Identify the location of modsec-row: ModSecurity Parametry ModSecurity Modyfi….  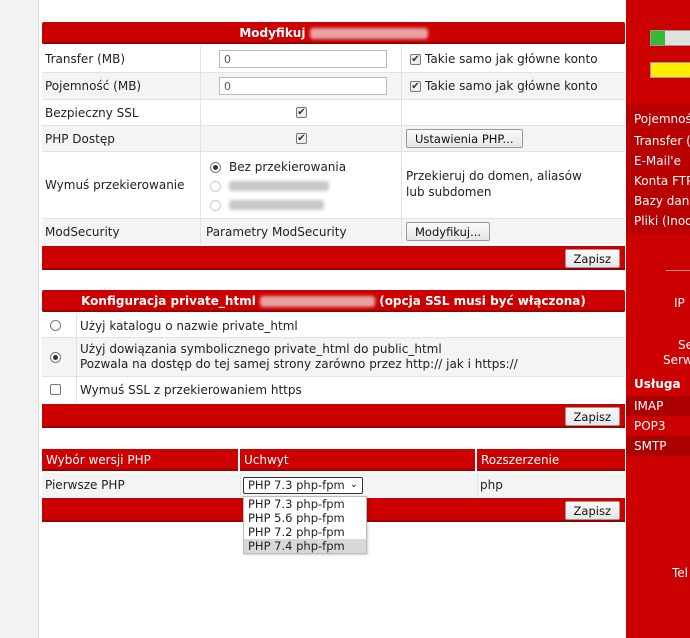
(333, 231).